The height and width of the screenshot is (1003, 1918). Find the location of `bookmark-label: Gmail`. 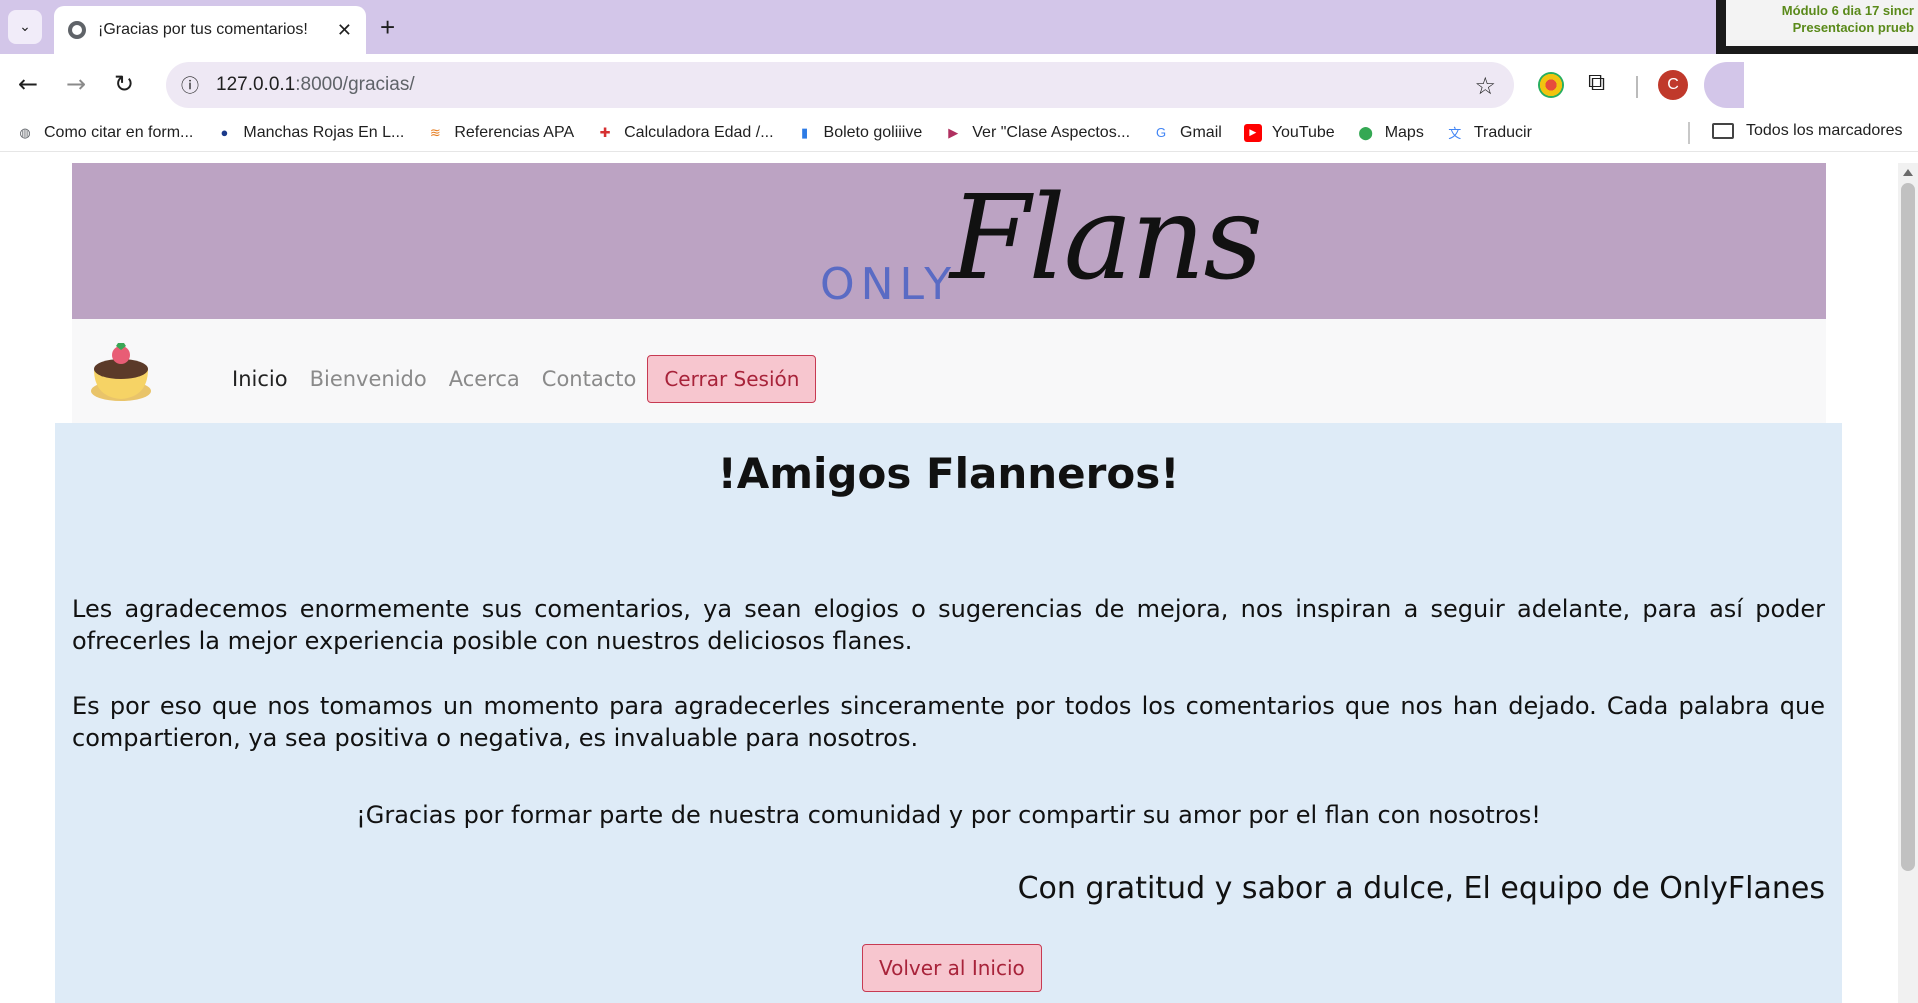

bookmark-label: Gmail is located at coordinates (1201, 132).